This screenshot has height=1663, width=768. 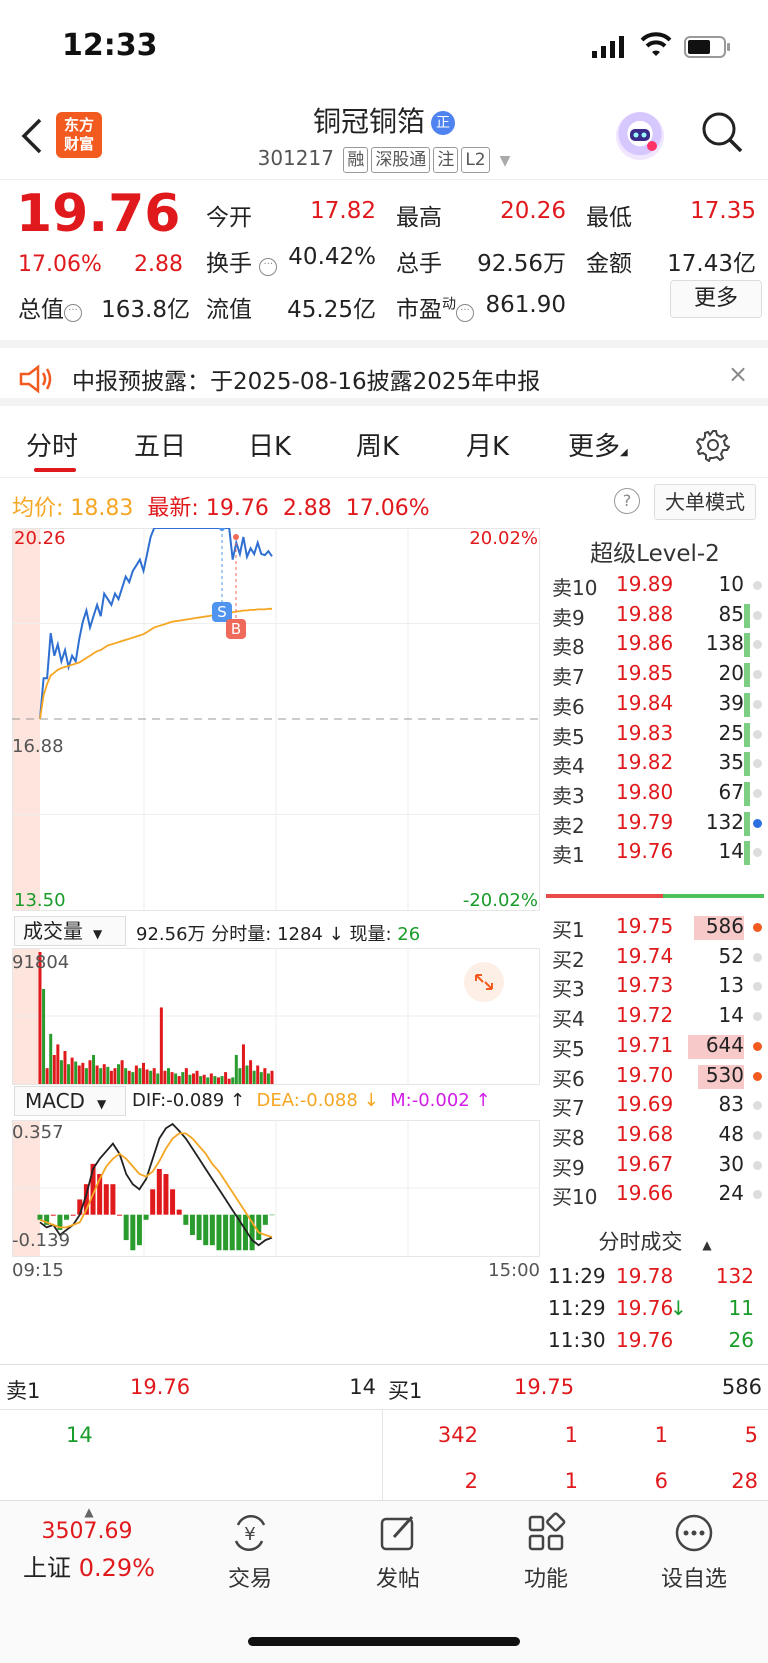 What do you see at coordinates (250, 1552) in the screenshot?
I see `nav-trade: ¥ 交易` at bounding box center [250, 1552].